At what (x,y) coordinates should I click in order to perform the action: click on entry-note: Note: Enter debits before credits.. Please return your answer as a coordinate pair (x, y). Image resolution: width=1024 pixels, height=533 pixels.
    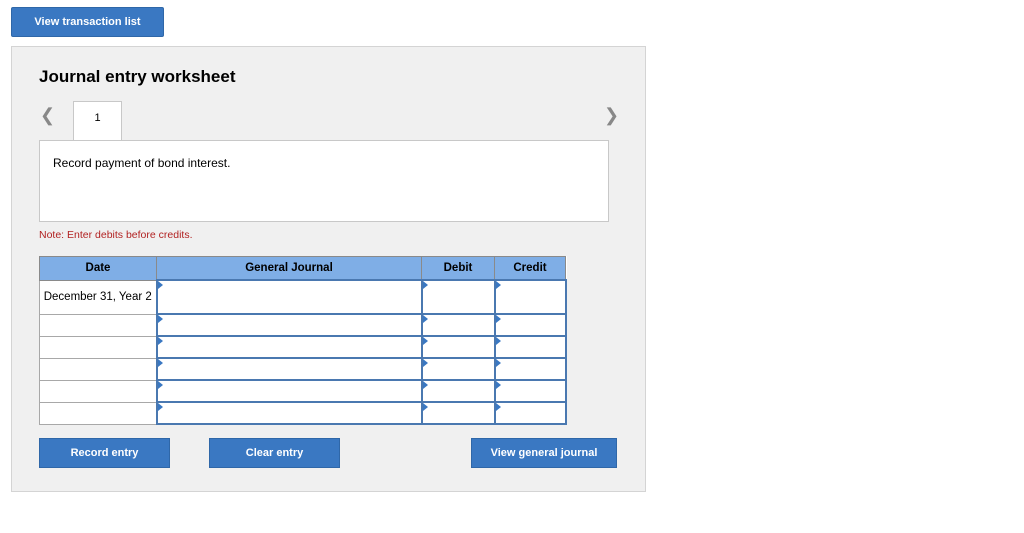
    Looking at the image, I should click on (116, 235).